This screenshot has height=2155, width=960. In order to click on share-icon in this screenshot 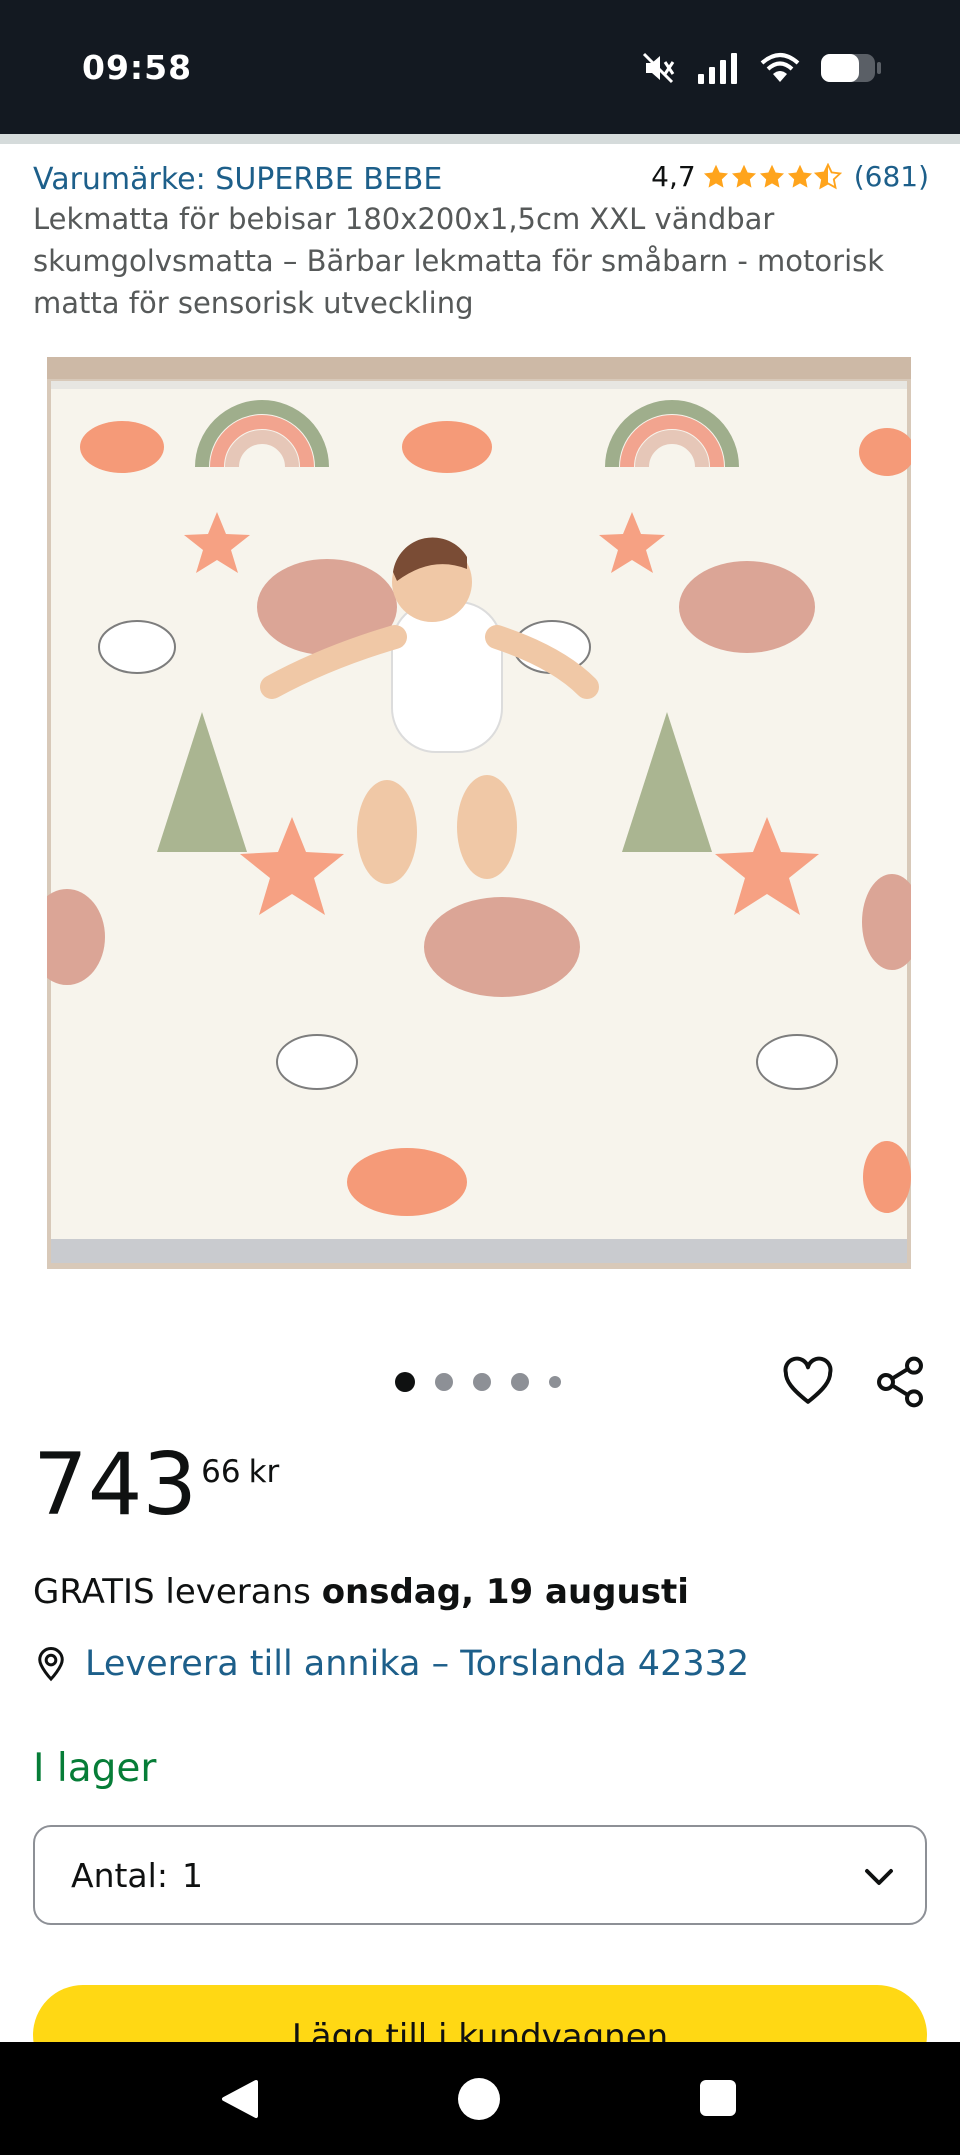, I will do `click(900, 1382)`.